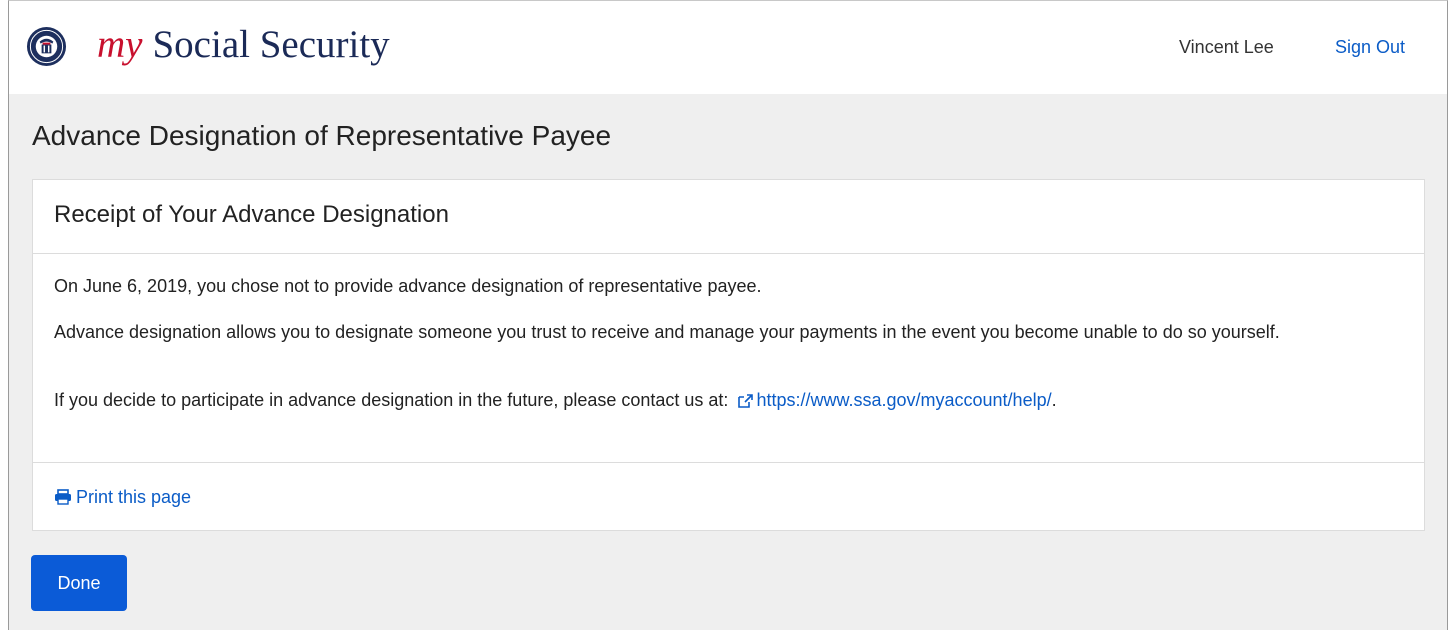  Describe the element at coordinates (746, 401) in the screenshot. I see `external-link-icon` at that location.